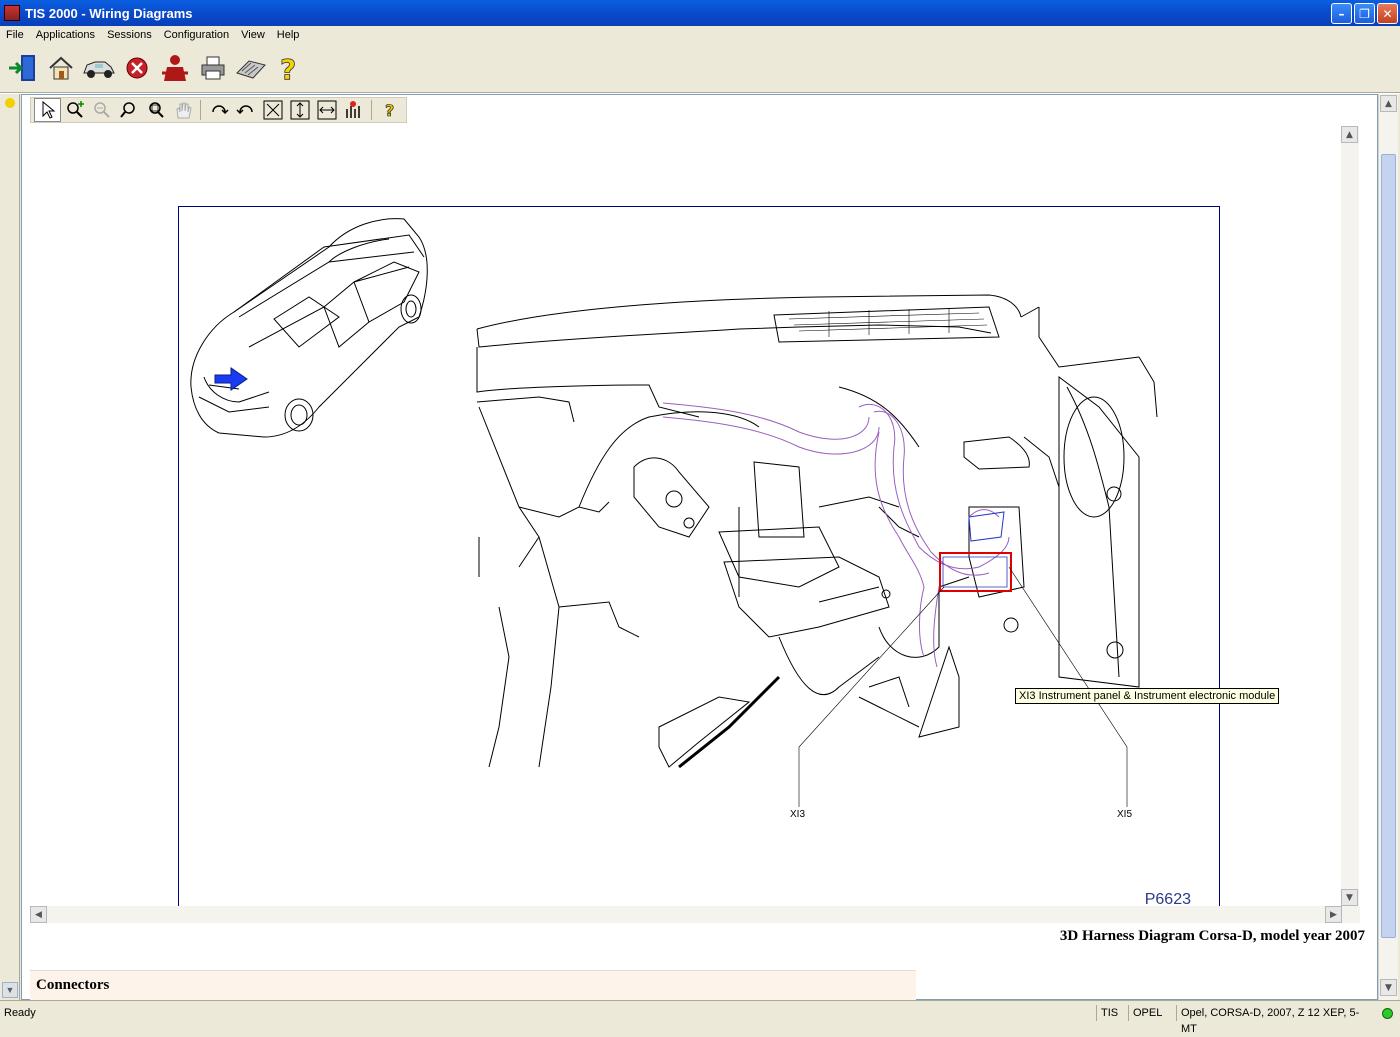  Describe the element at coordinates (74, 110) in the screenshot. I see `zoom-in-icon` at that location.